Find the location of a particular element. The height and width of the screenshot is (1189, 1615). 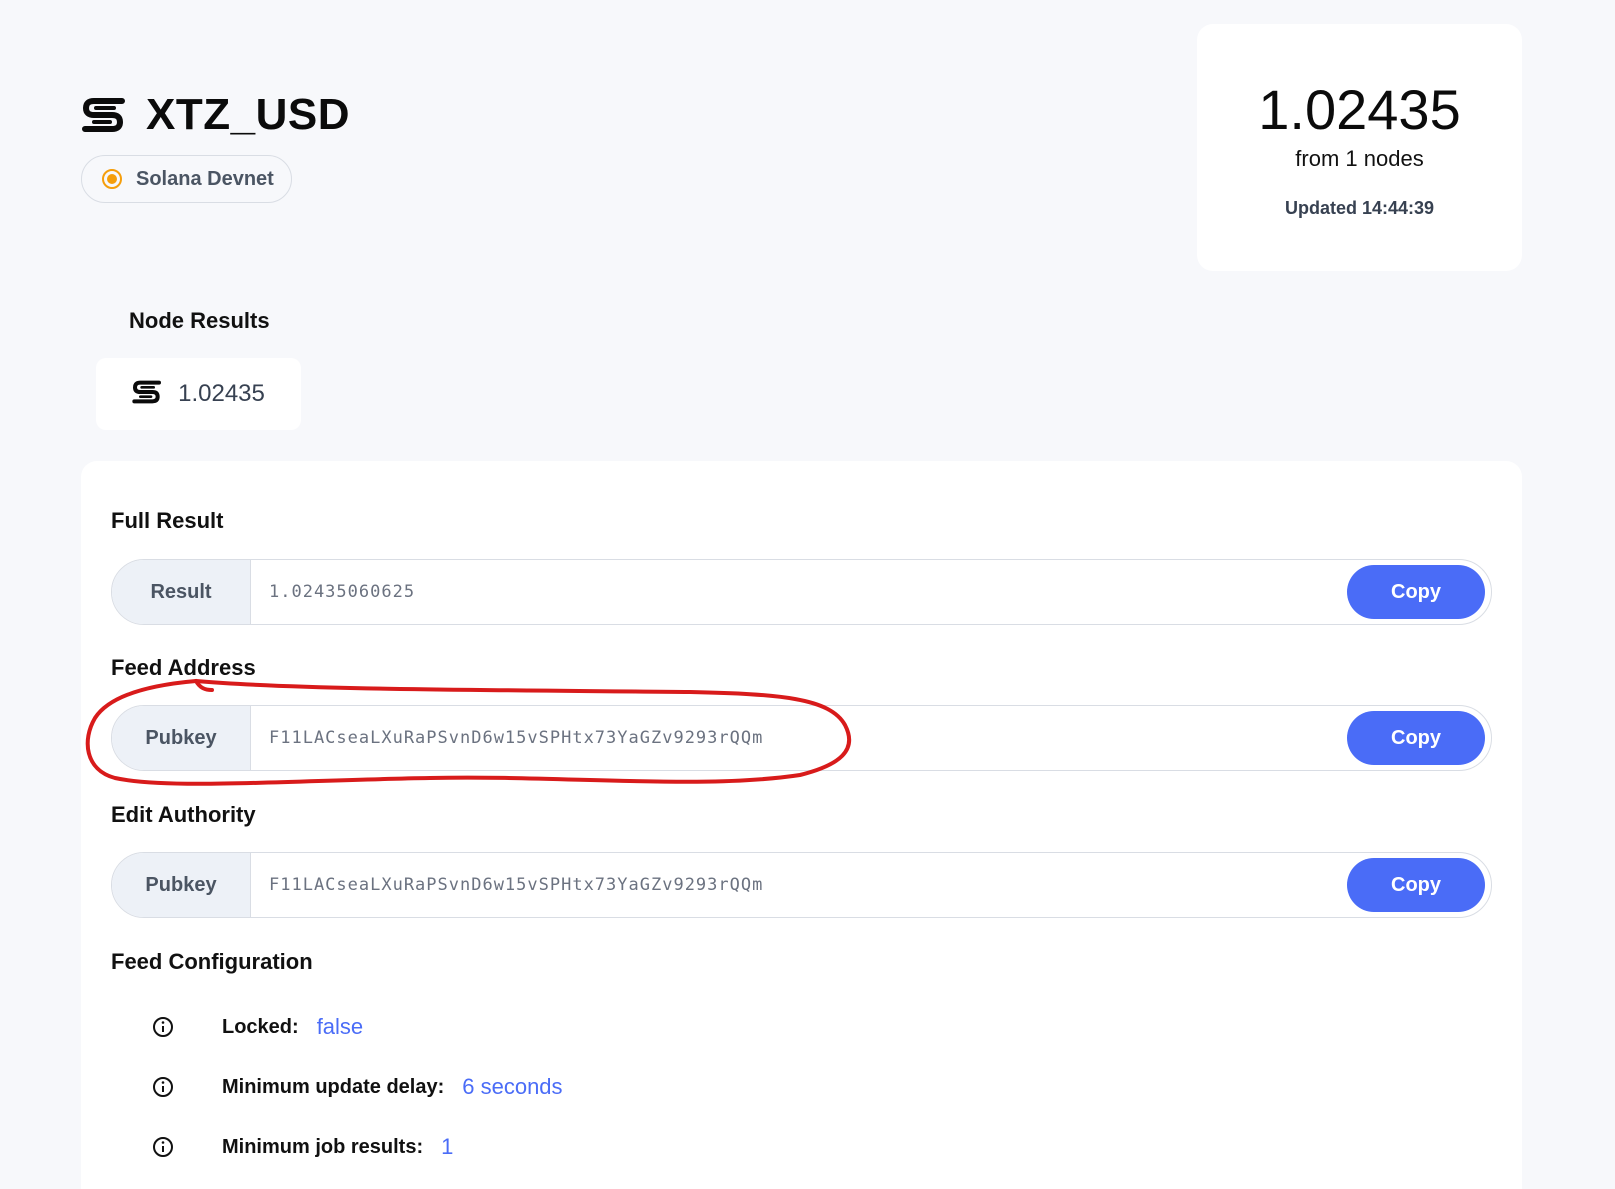

edit-authority-heading: Edit Authority is located at coordinates (183, 814).